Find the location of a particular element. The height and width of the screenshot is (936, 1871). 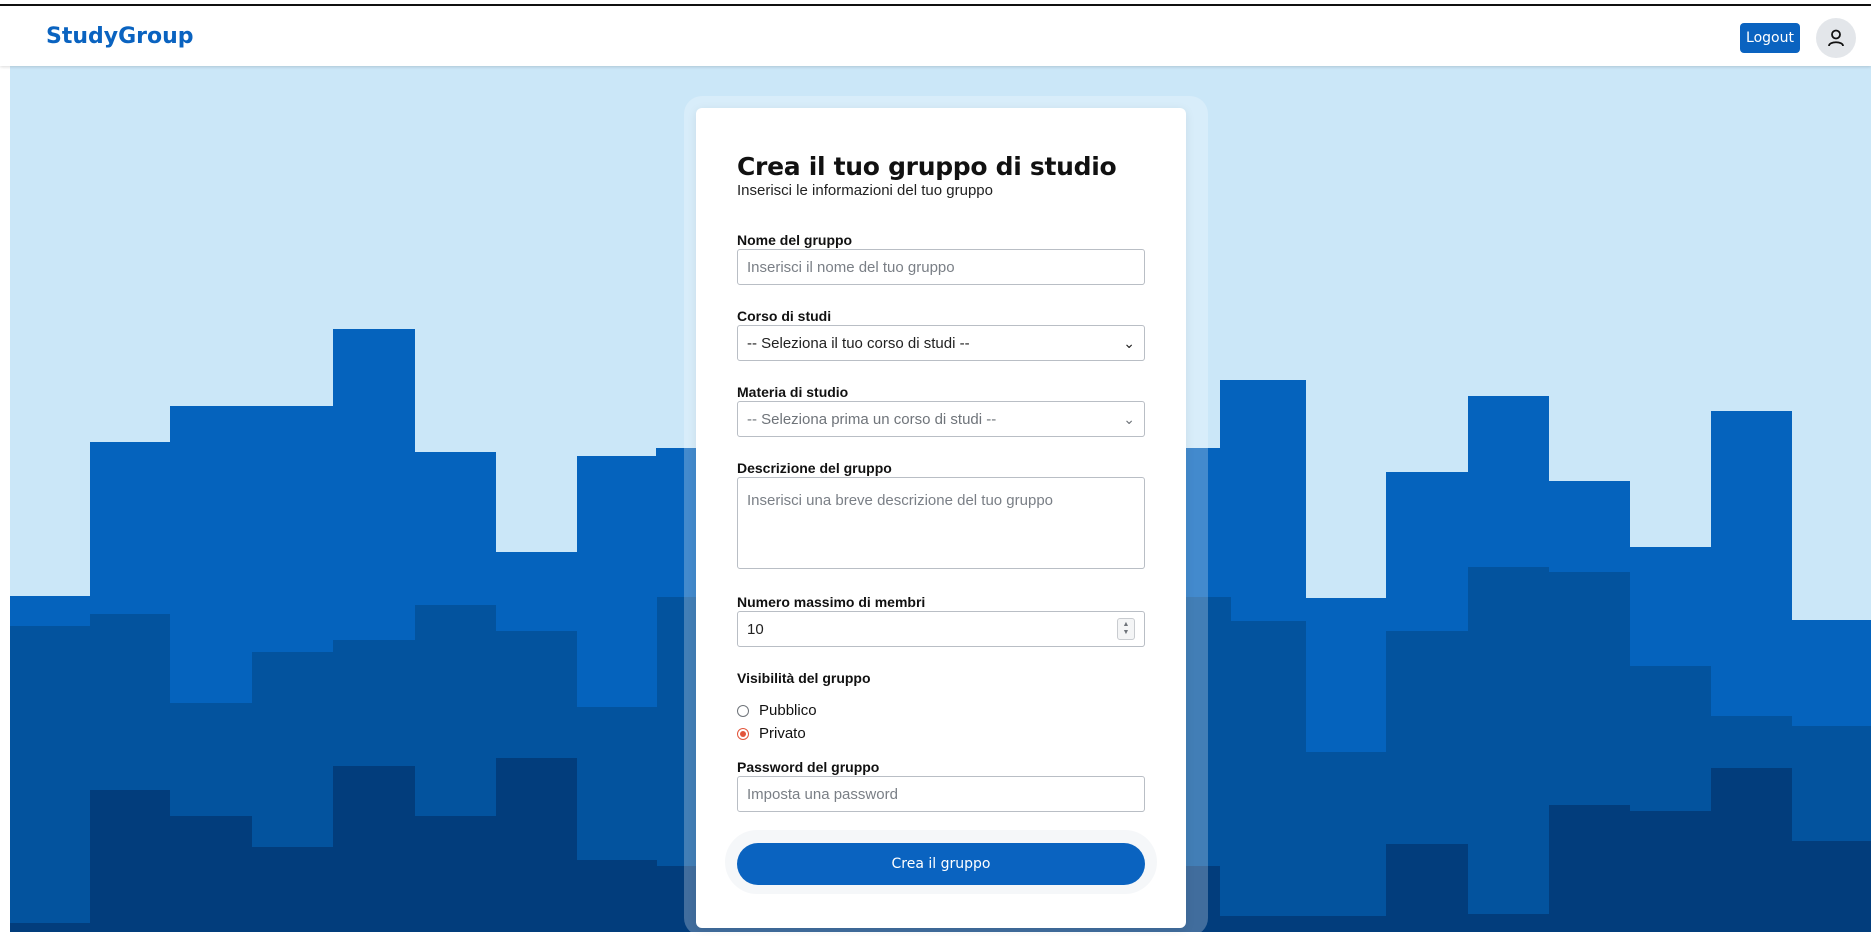

subject-label: Materia di studio is located at coordinates (793, 392).